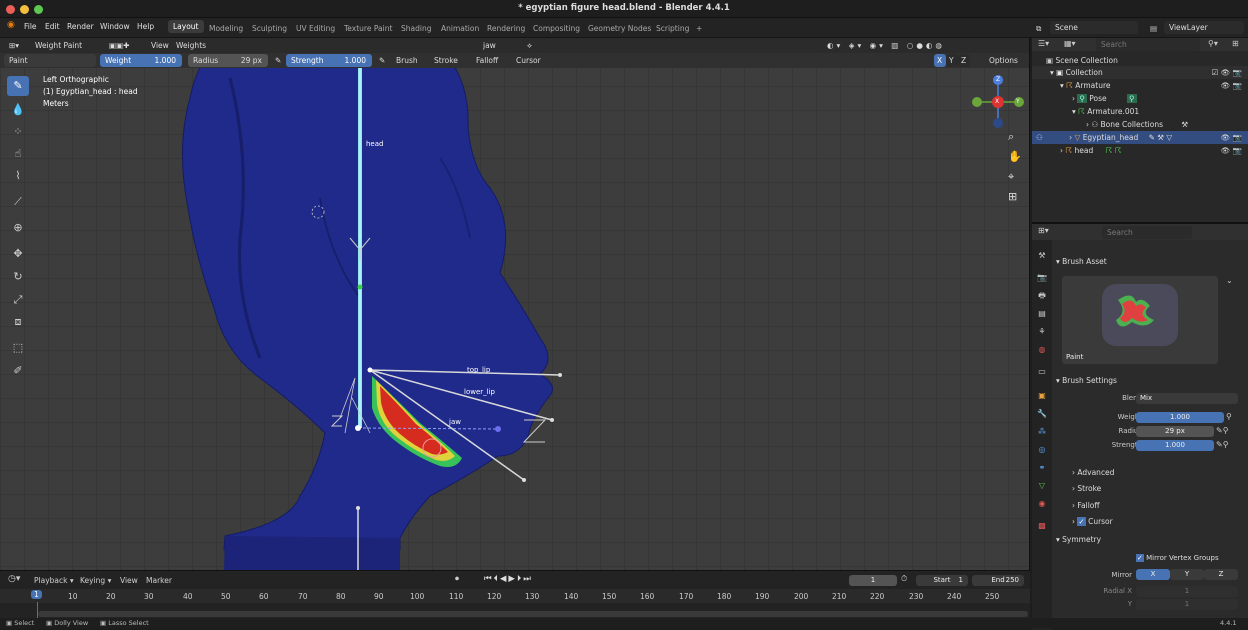  What do you see at coordinates (115, 26) in the screenshot?
I see `menu-window: Window` at bounding box center [115, 26].